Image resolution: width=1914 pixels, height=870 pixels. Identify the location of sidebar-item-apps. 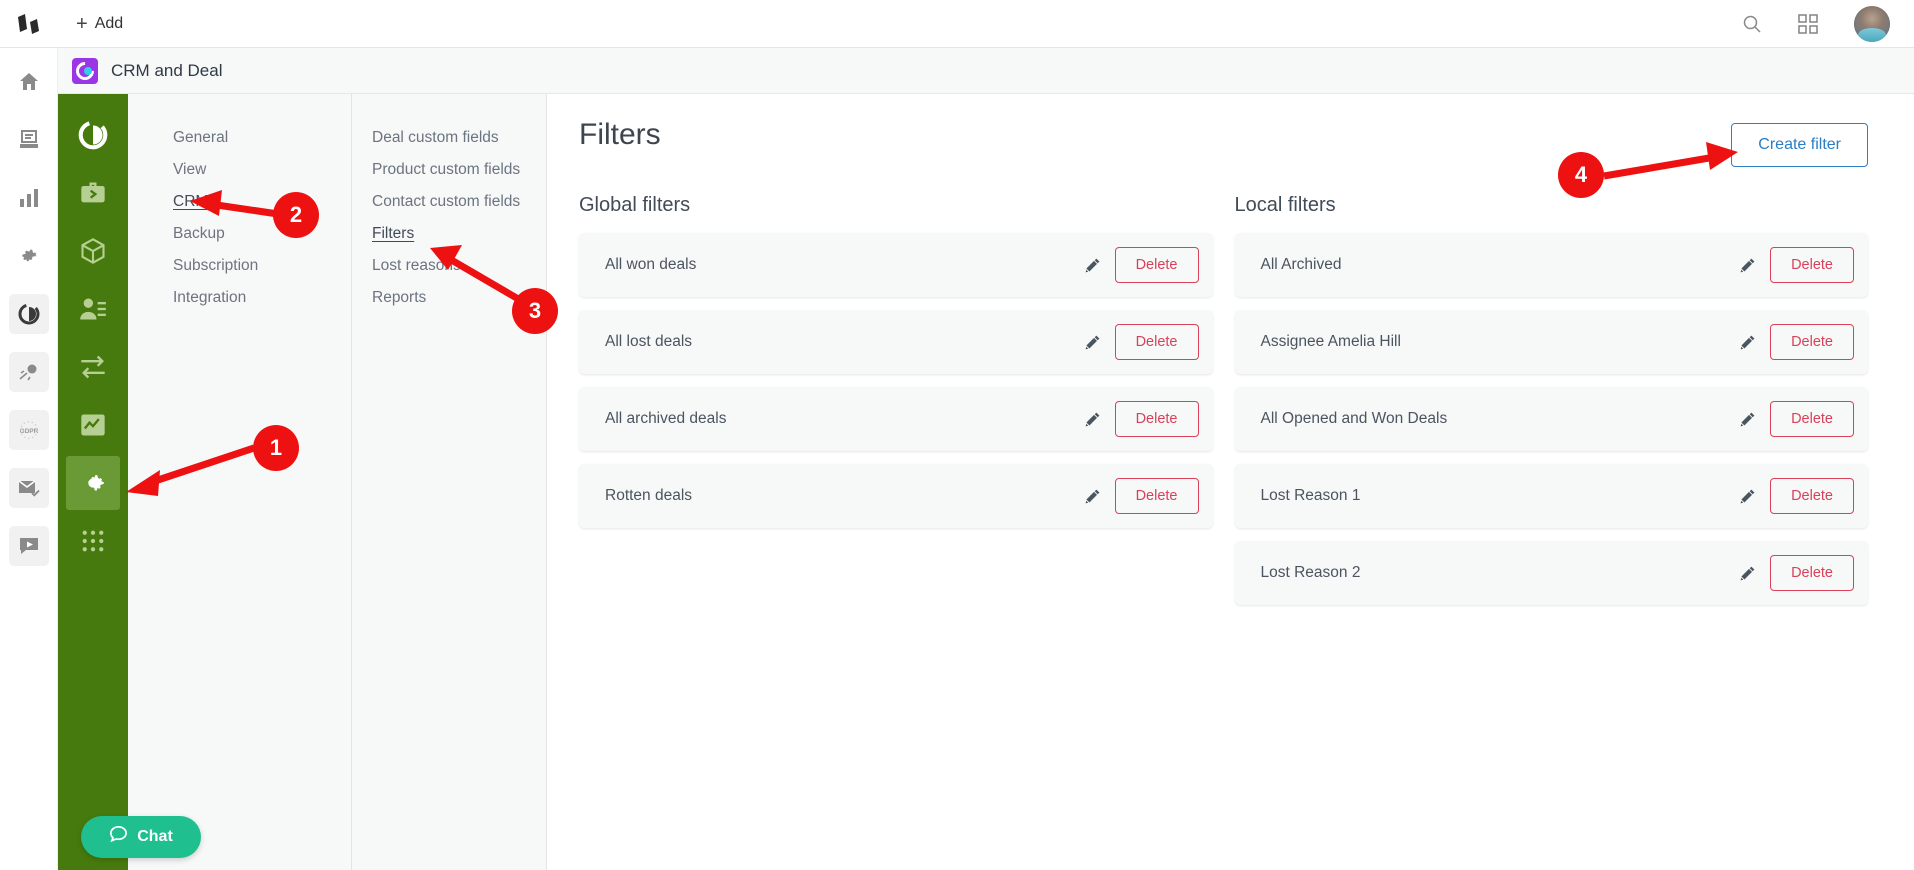
(93, 541).